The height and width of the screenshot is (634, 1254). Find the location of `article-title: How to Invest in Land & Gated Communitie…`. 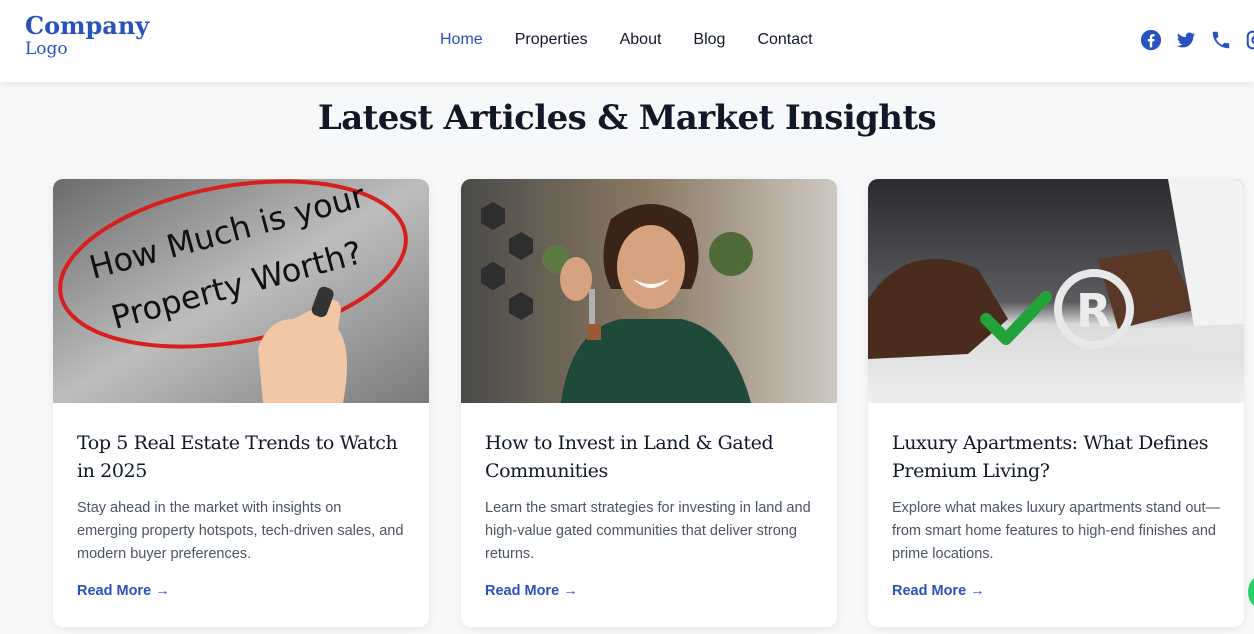

article-title: How to Invest in Land & Gated Communitie… is located at coordinates (649, 457).